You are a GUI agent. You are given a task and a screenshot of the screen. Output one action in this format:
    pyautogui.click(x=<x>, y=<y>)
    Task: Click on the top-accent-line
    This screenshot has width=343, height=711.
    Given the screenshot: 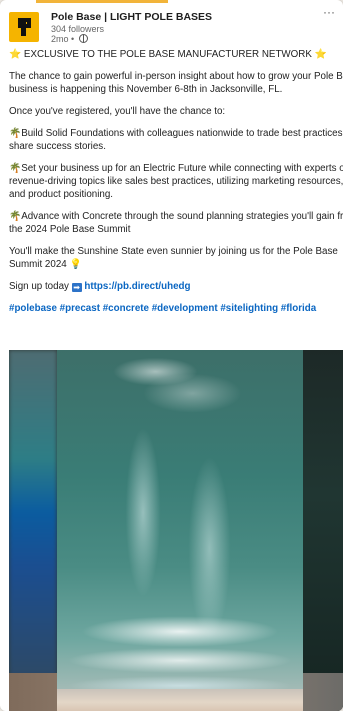 What is the action you would take?
    pyautogui.click(x=102, y=1)
    